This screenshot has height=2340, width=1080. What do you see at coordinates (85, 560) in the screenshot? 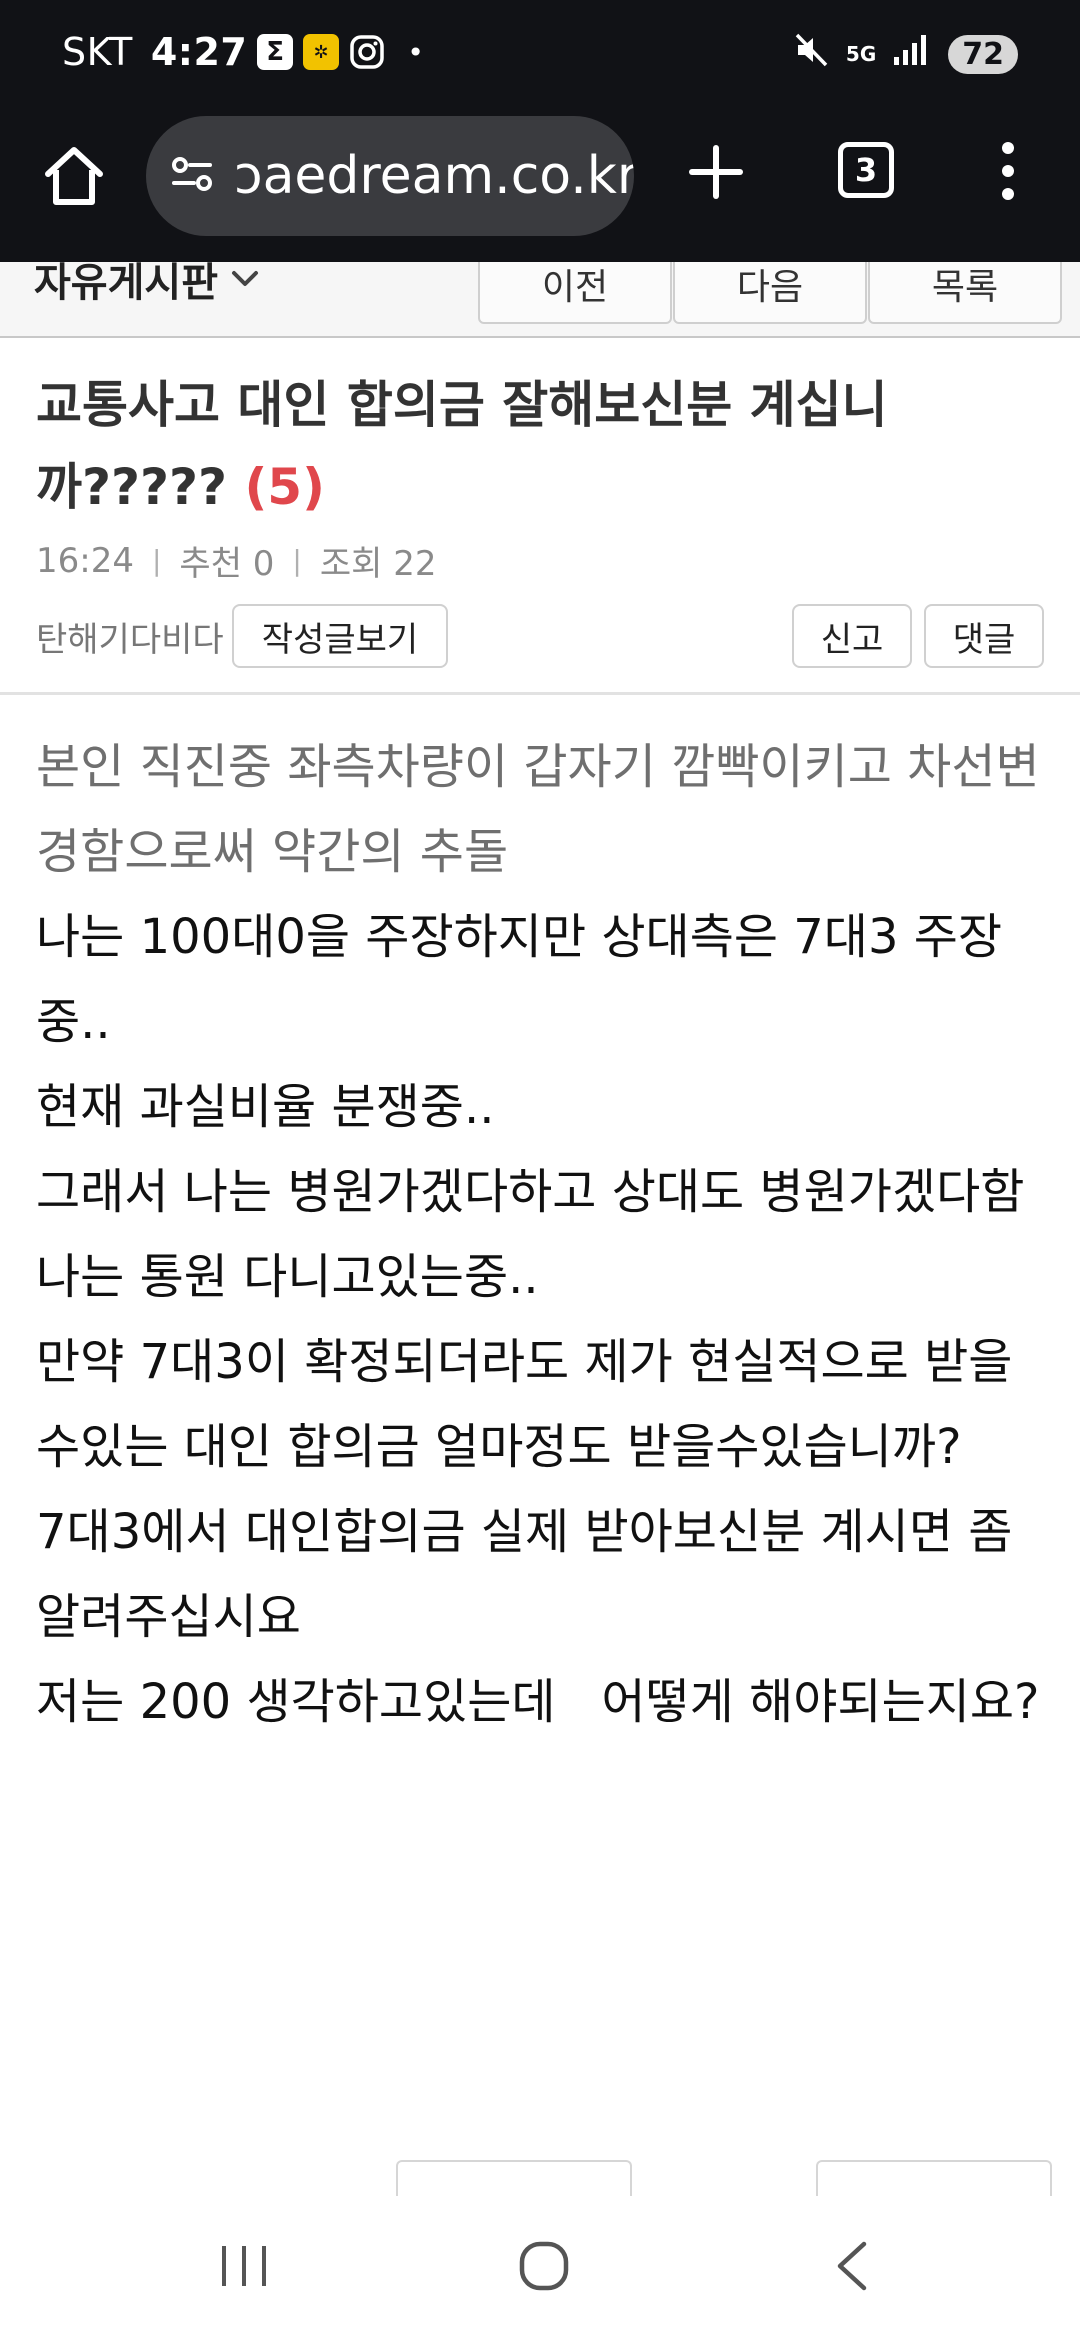
I see `post-time: 16:24` at bounding box center [85, 560].